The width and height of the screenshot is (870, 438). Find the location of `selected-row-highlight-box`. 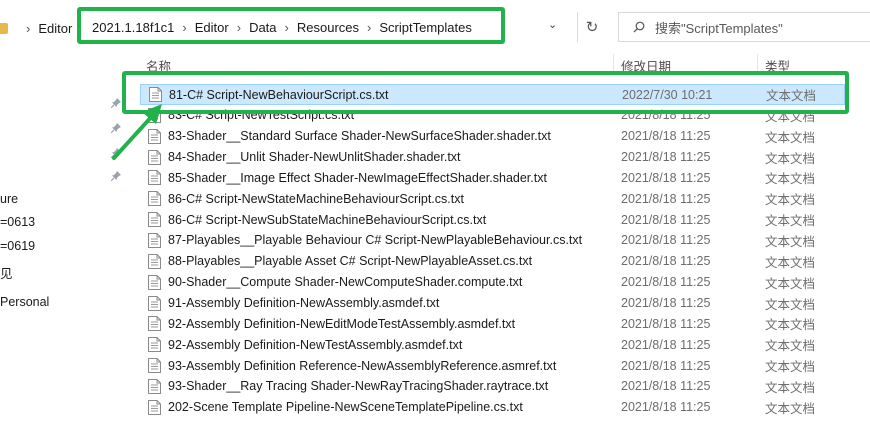

selected-row-highlight-box is located at coordinates (485, 92).